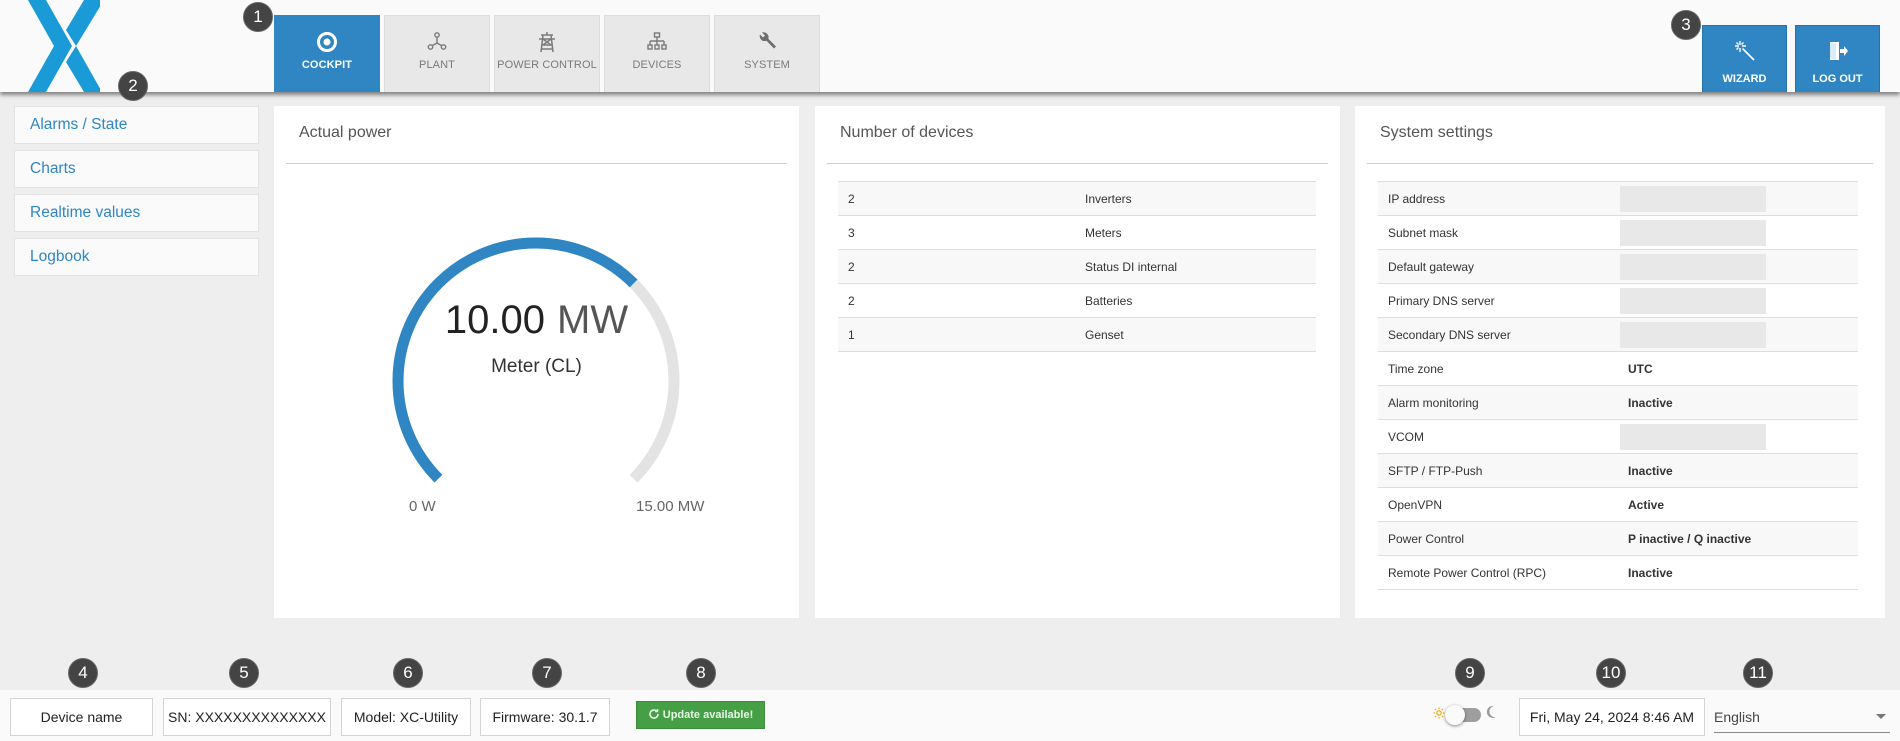 The image size is (1900, 741). I want to click on theme-toggle, so click(1465, 714).